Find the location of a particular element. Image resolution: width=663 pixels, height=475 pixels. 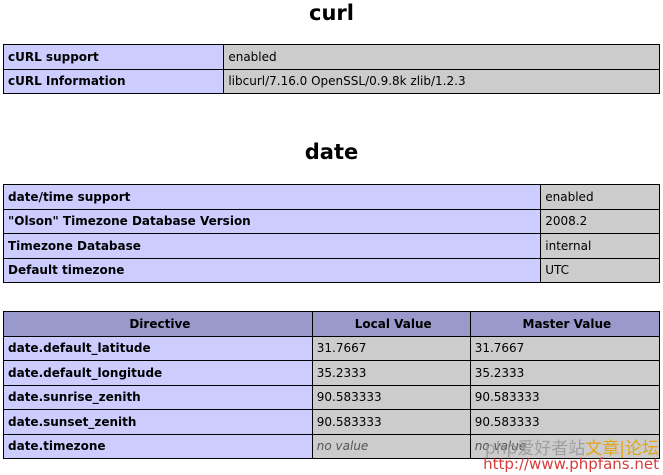

table-row: date.default_longitude 35.2333 35.2333 is located at coordinates (331, 373).